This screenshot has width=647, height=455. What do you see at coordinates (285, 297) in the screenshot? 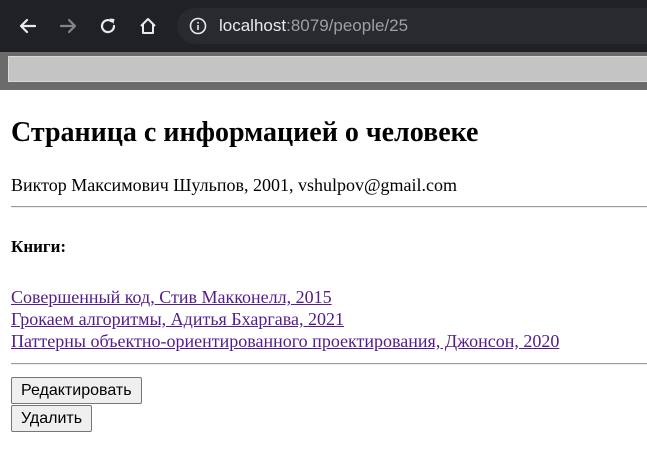
I see `book-link: Совершенный код, Стив Макконелл, 2015` at bounding box center [285, 297].